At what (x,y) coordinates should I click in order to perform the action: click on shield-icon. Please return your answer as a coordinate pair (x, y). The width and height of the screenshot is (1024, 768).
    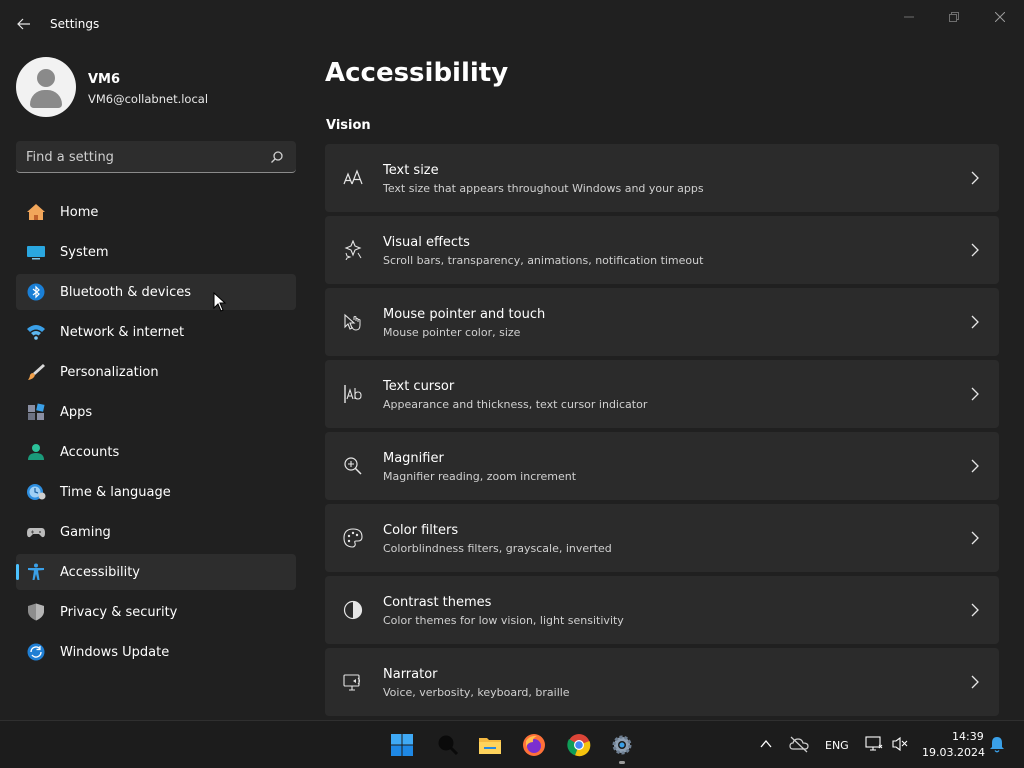
    Looking at the image, I should click on (36, 612).